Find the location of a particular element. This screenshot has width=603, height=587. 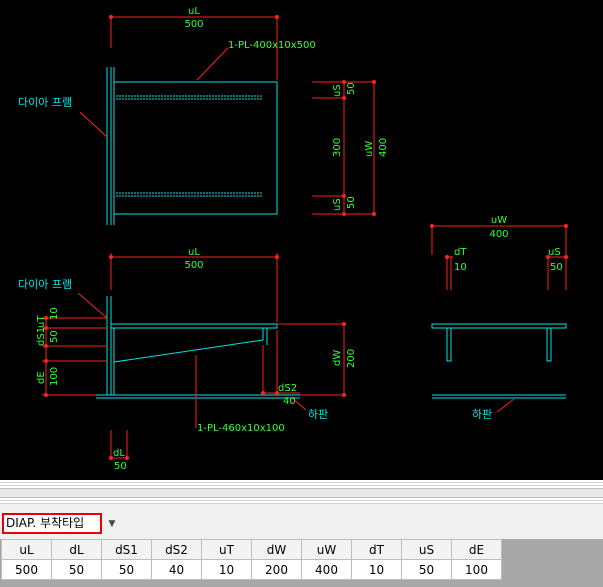

table-row: 500 50 50 40 10 200 400 10 50 100 is located at coordinates (251, 569).